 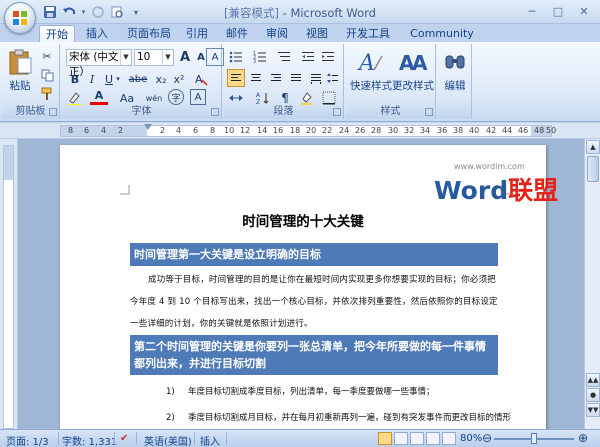 I want to click on tab-references: 引用, so click(x=197, y=34).